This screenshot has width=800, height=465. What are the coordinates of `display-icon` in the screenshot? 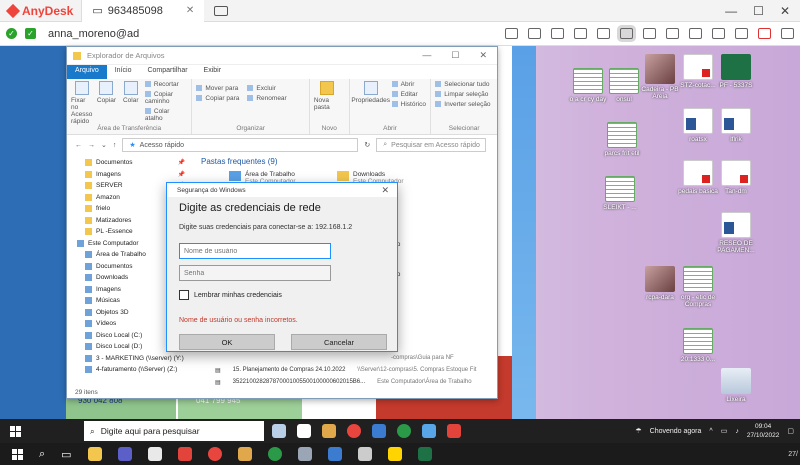 It's located at (626, 33).